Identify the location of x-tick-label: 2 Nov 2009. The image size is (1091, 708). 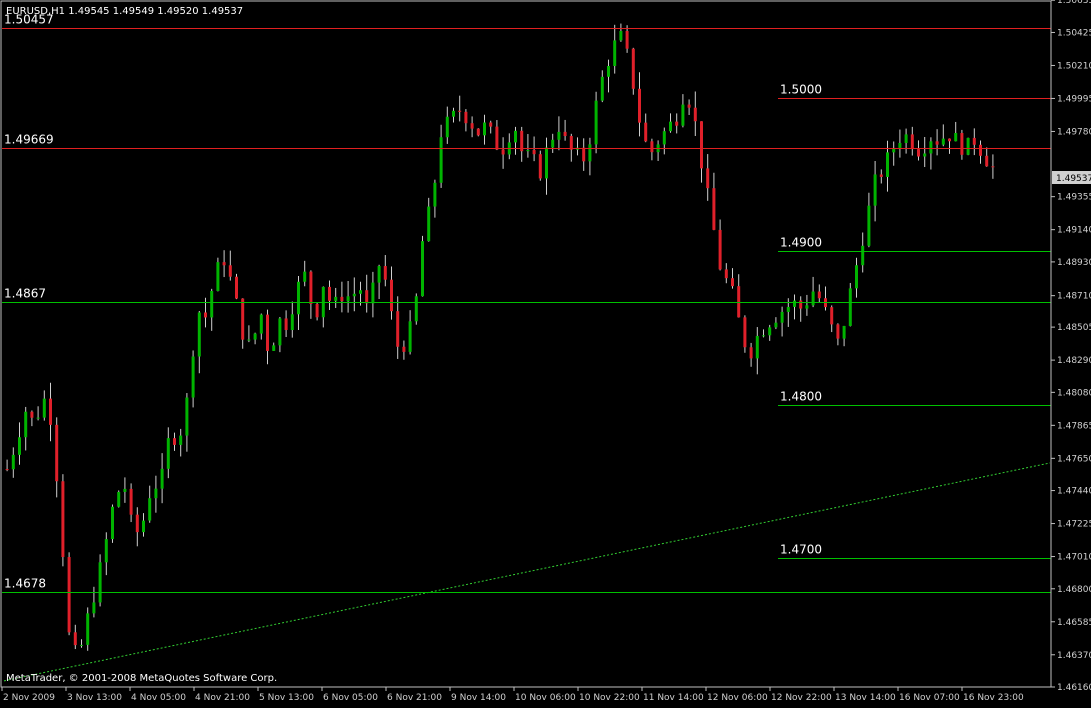
(29, 698).